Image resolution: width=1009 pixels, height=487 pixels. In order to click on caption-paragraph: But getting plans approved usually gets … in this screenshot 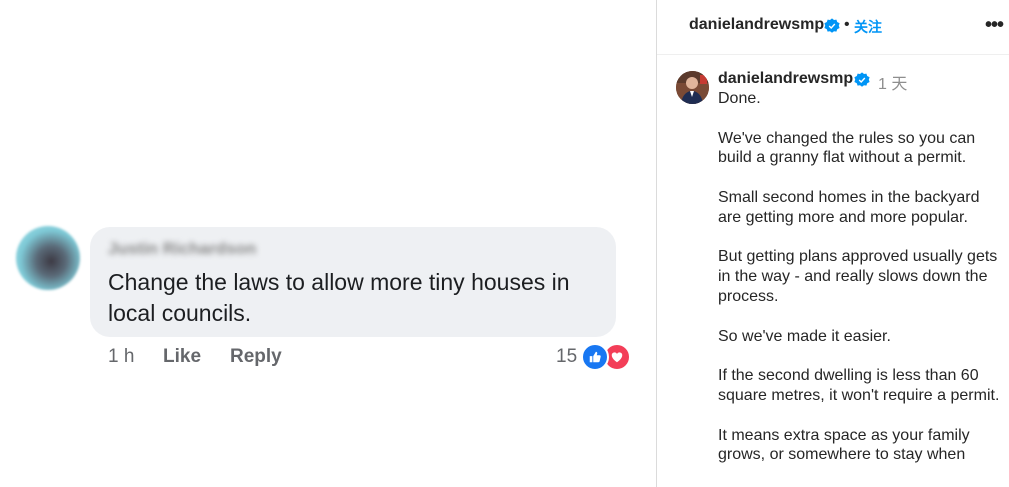, I will do `click(858, 276)`.